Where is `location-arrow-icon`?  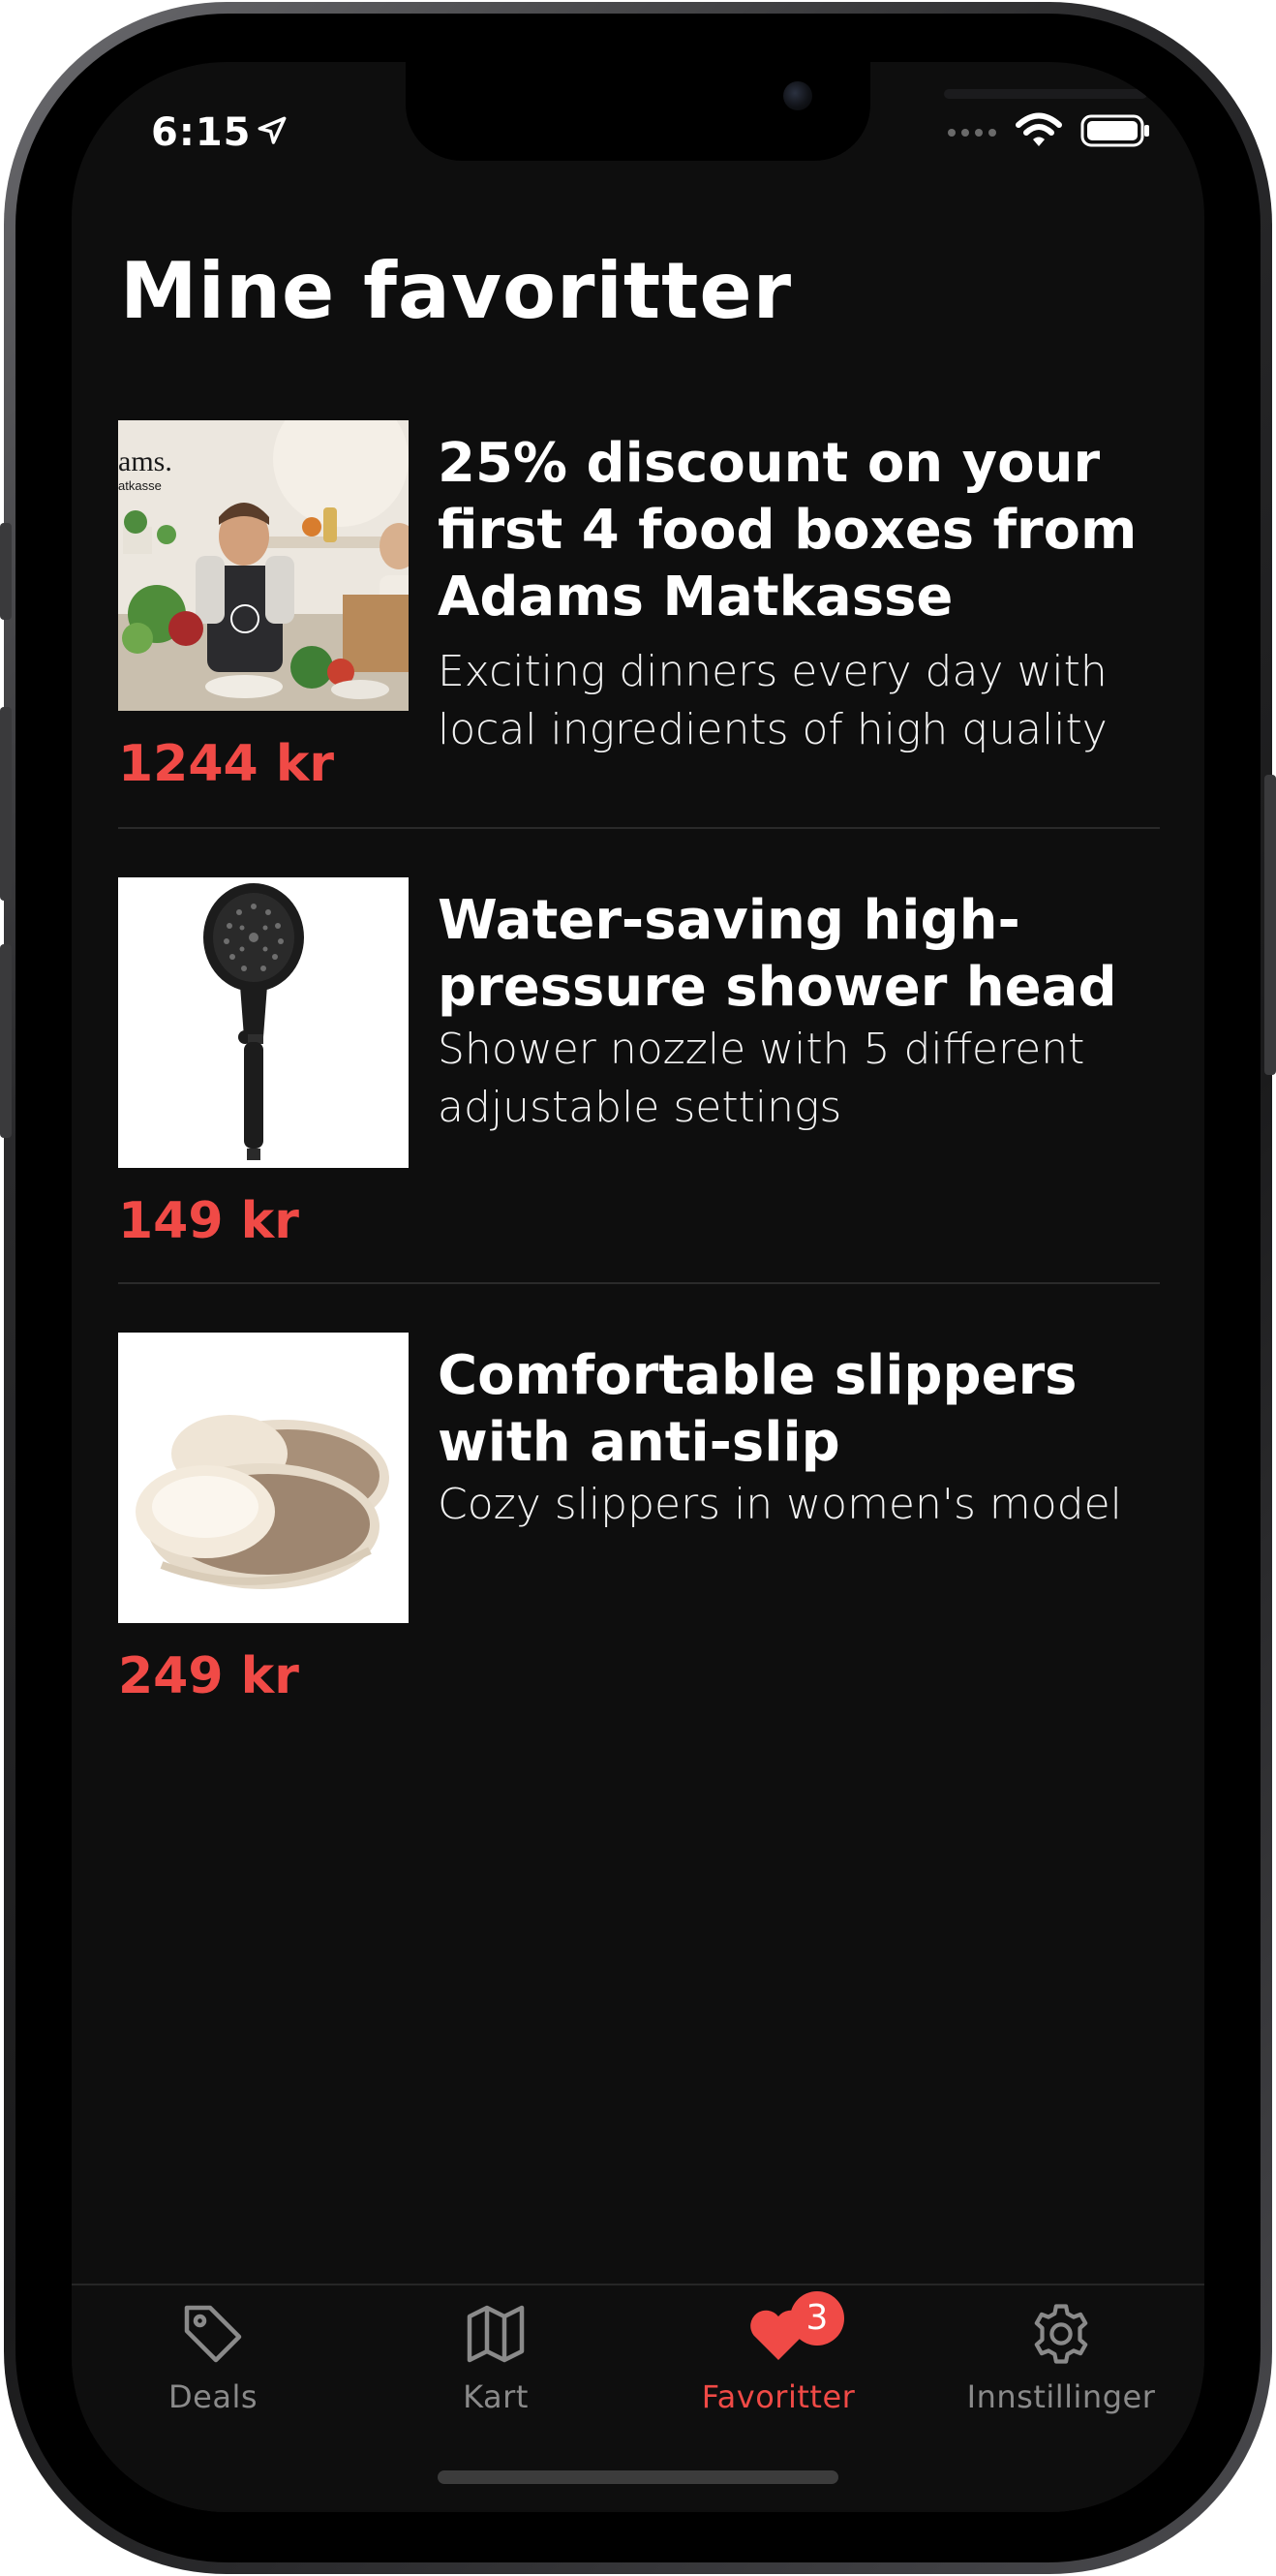 location-arrow-icon is located at coordinates (272, 130).